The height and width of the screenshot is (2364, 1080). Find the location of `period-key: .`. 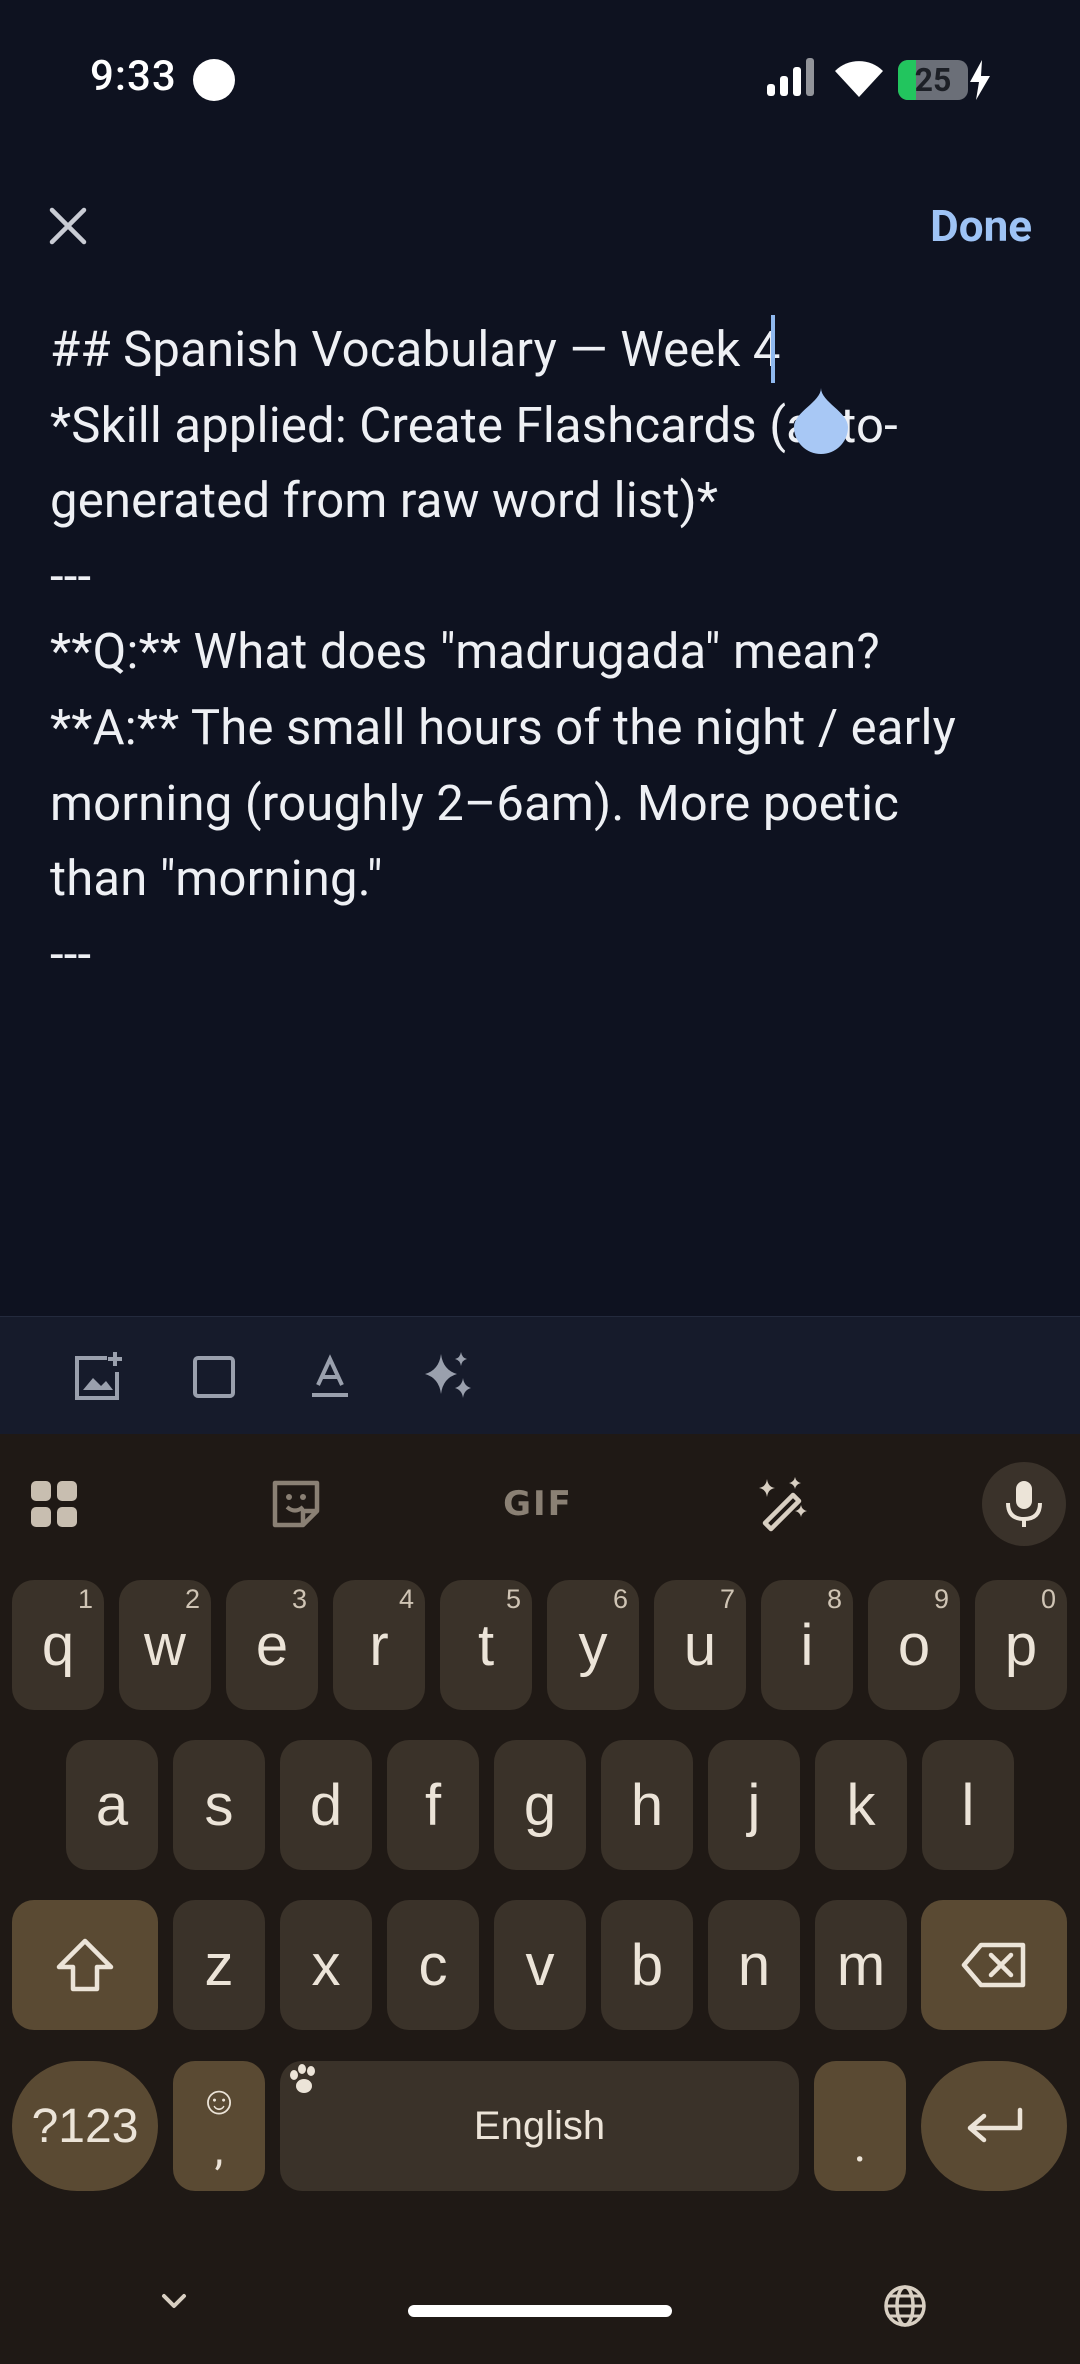

period-key: . is located at coordinates (860, 2126).